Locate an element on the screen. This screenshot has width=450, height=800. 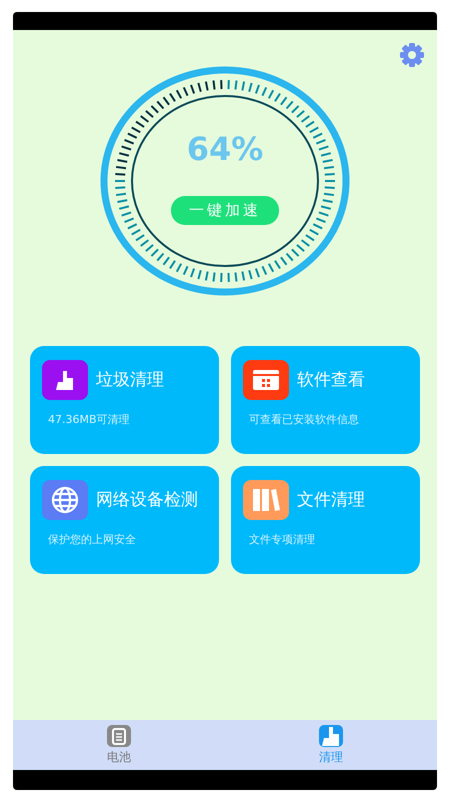
feature-card: 网络设备检测 保护您的上网安全 is located at coordinates (124, 520).